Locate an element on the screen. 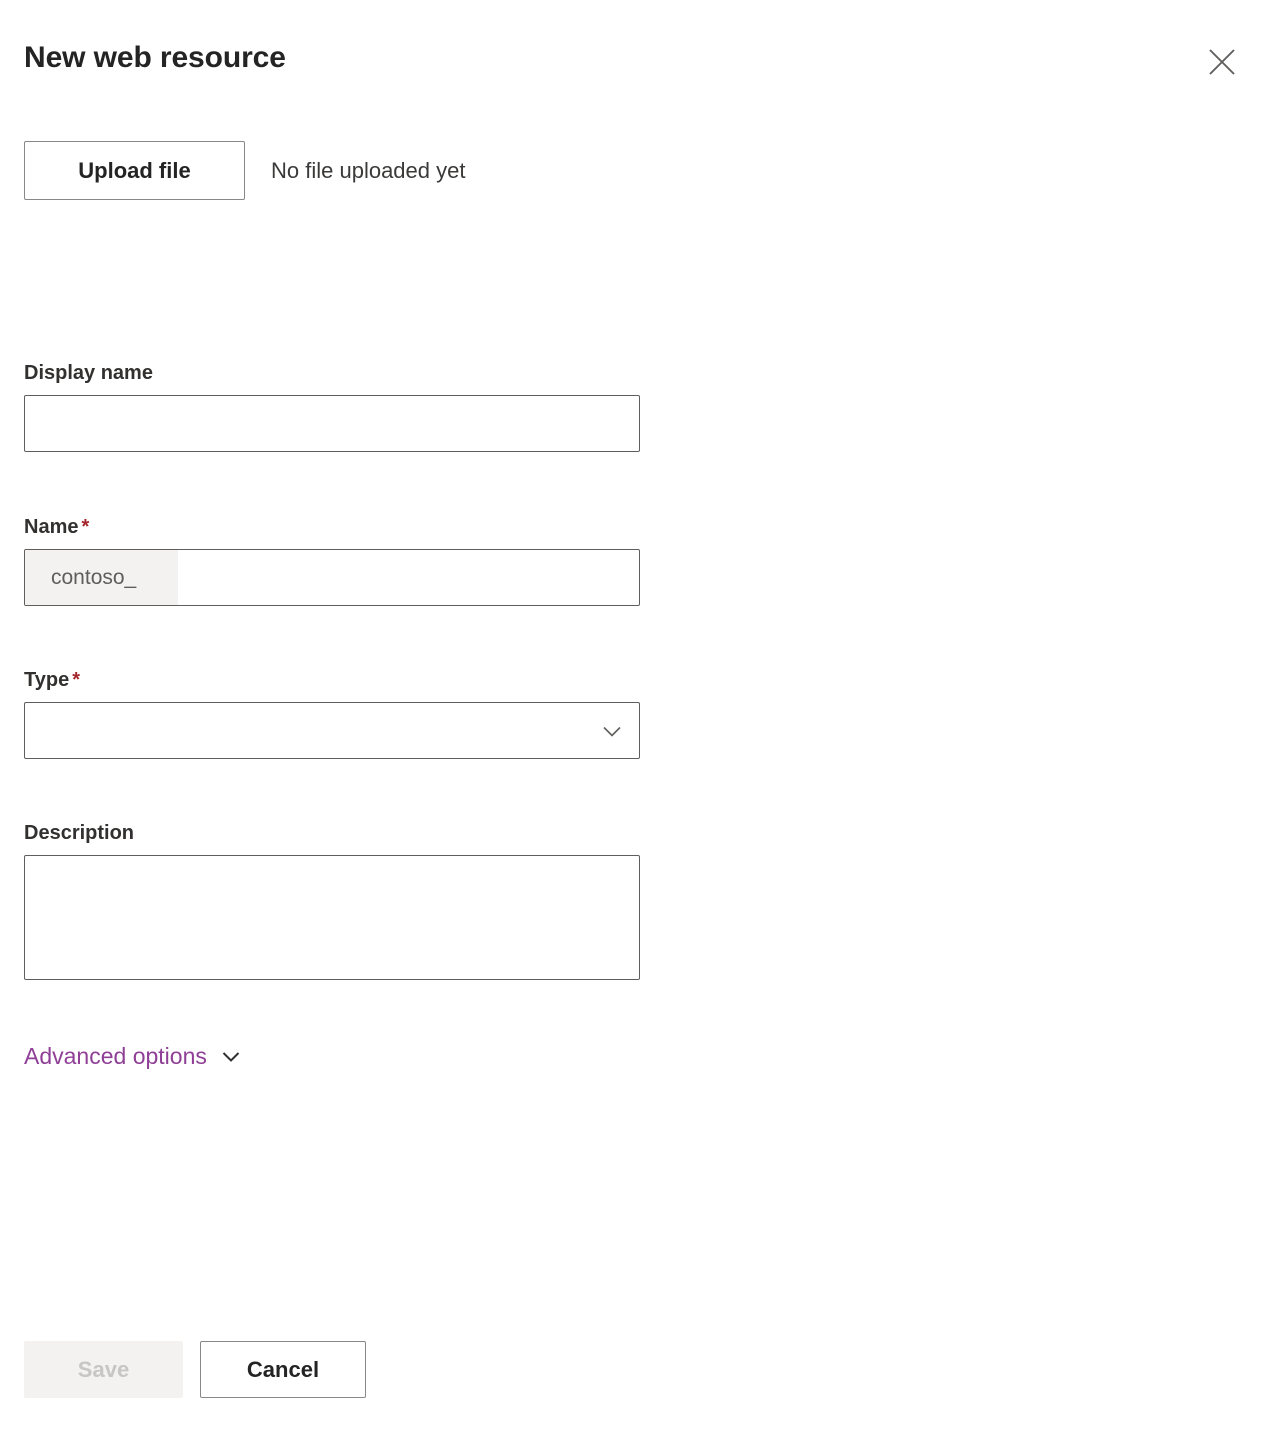 The height and width of the screenshot is (1430, 1270). name-label-text: Name is located at coordinates (51, 527).